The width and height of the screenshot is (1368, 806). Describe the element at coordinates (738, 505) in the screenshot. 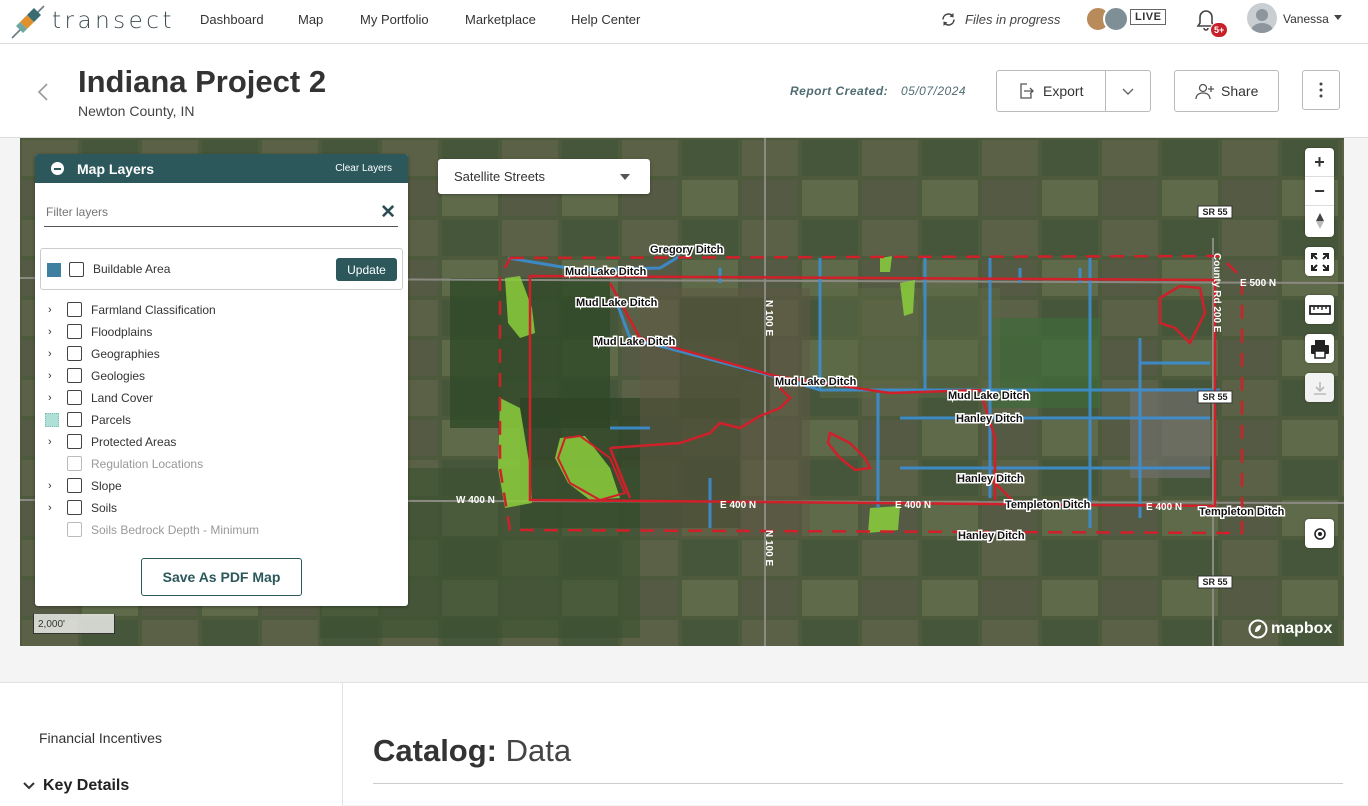

I see `road-label: E 400 N` at that location.